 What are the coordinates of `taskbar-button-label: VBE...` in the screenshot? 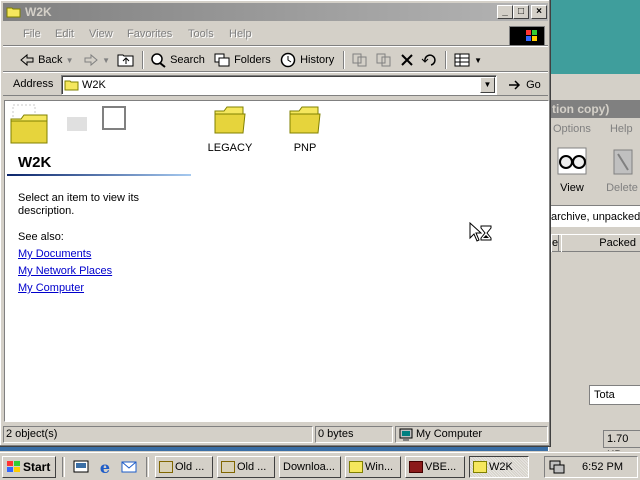 It's located at (441, 467).